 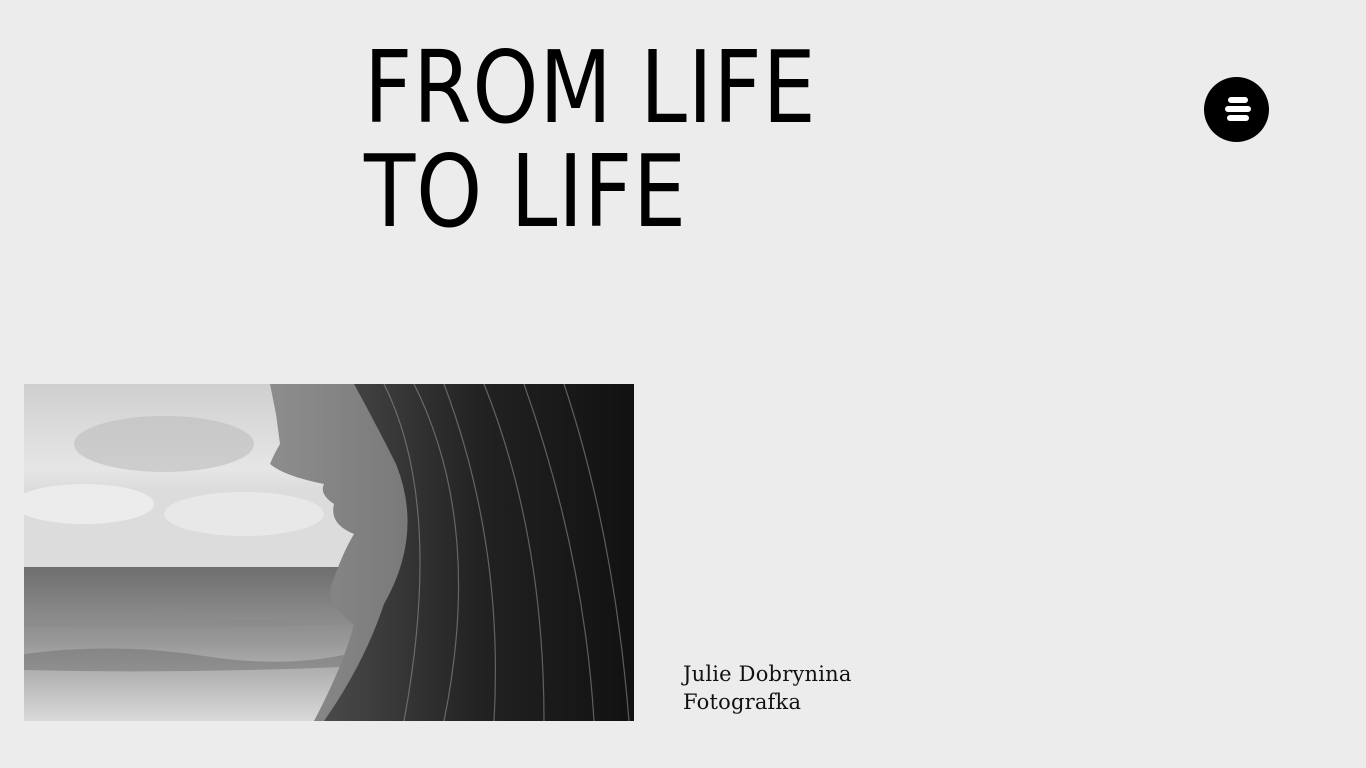 I want to click on hero-title-line-1: FROM LIFE, so click(x=590, y=87).